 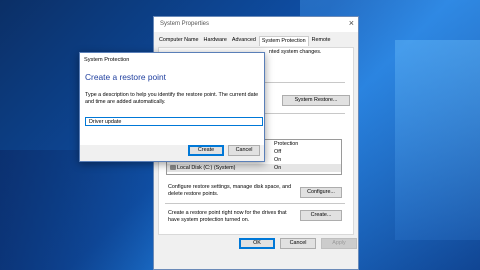 I want to click on restore-point-description-input, so click(x=174, y=121).